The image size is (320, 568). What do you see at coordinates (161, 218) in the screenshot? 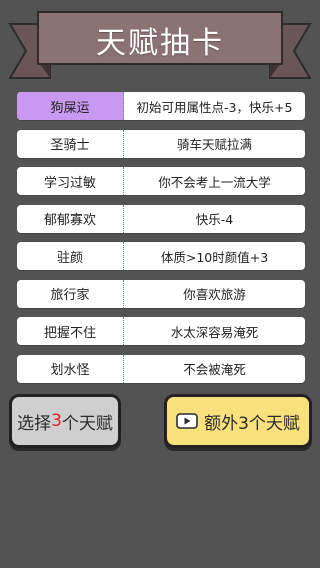
I see `talent-row: 郁郁寡欢 快乐-4` at bounding box center [161, 218].